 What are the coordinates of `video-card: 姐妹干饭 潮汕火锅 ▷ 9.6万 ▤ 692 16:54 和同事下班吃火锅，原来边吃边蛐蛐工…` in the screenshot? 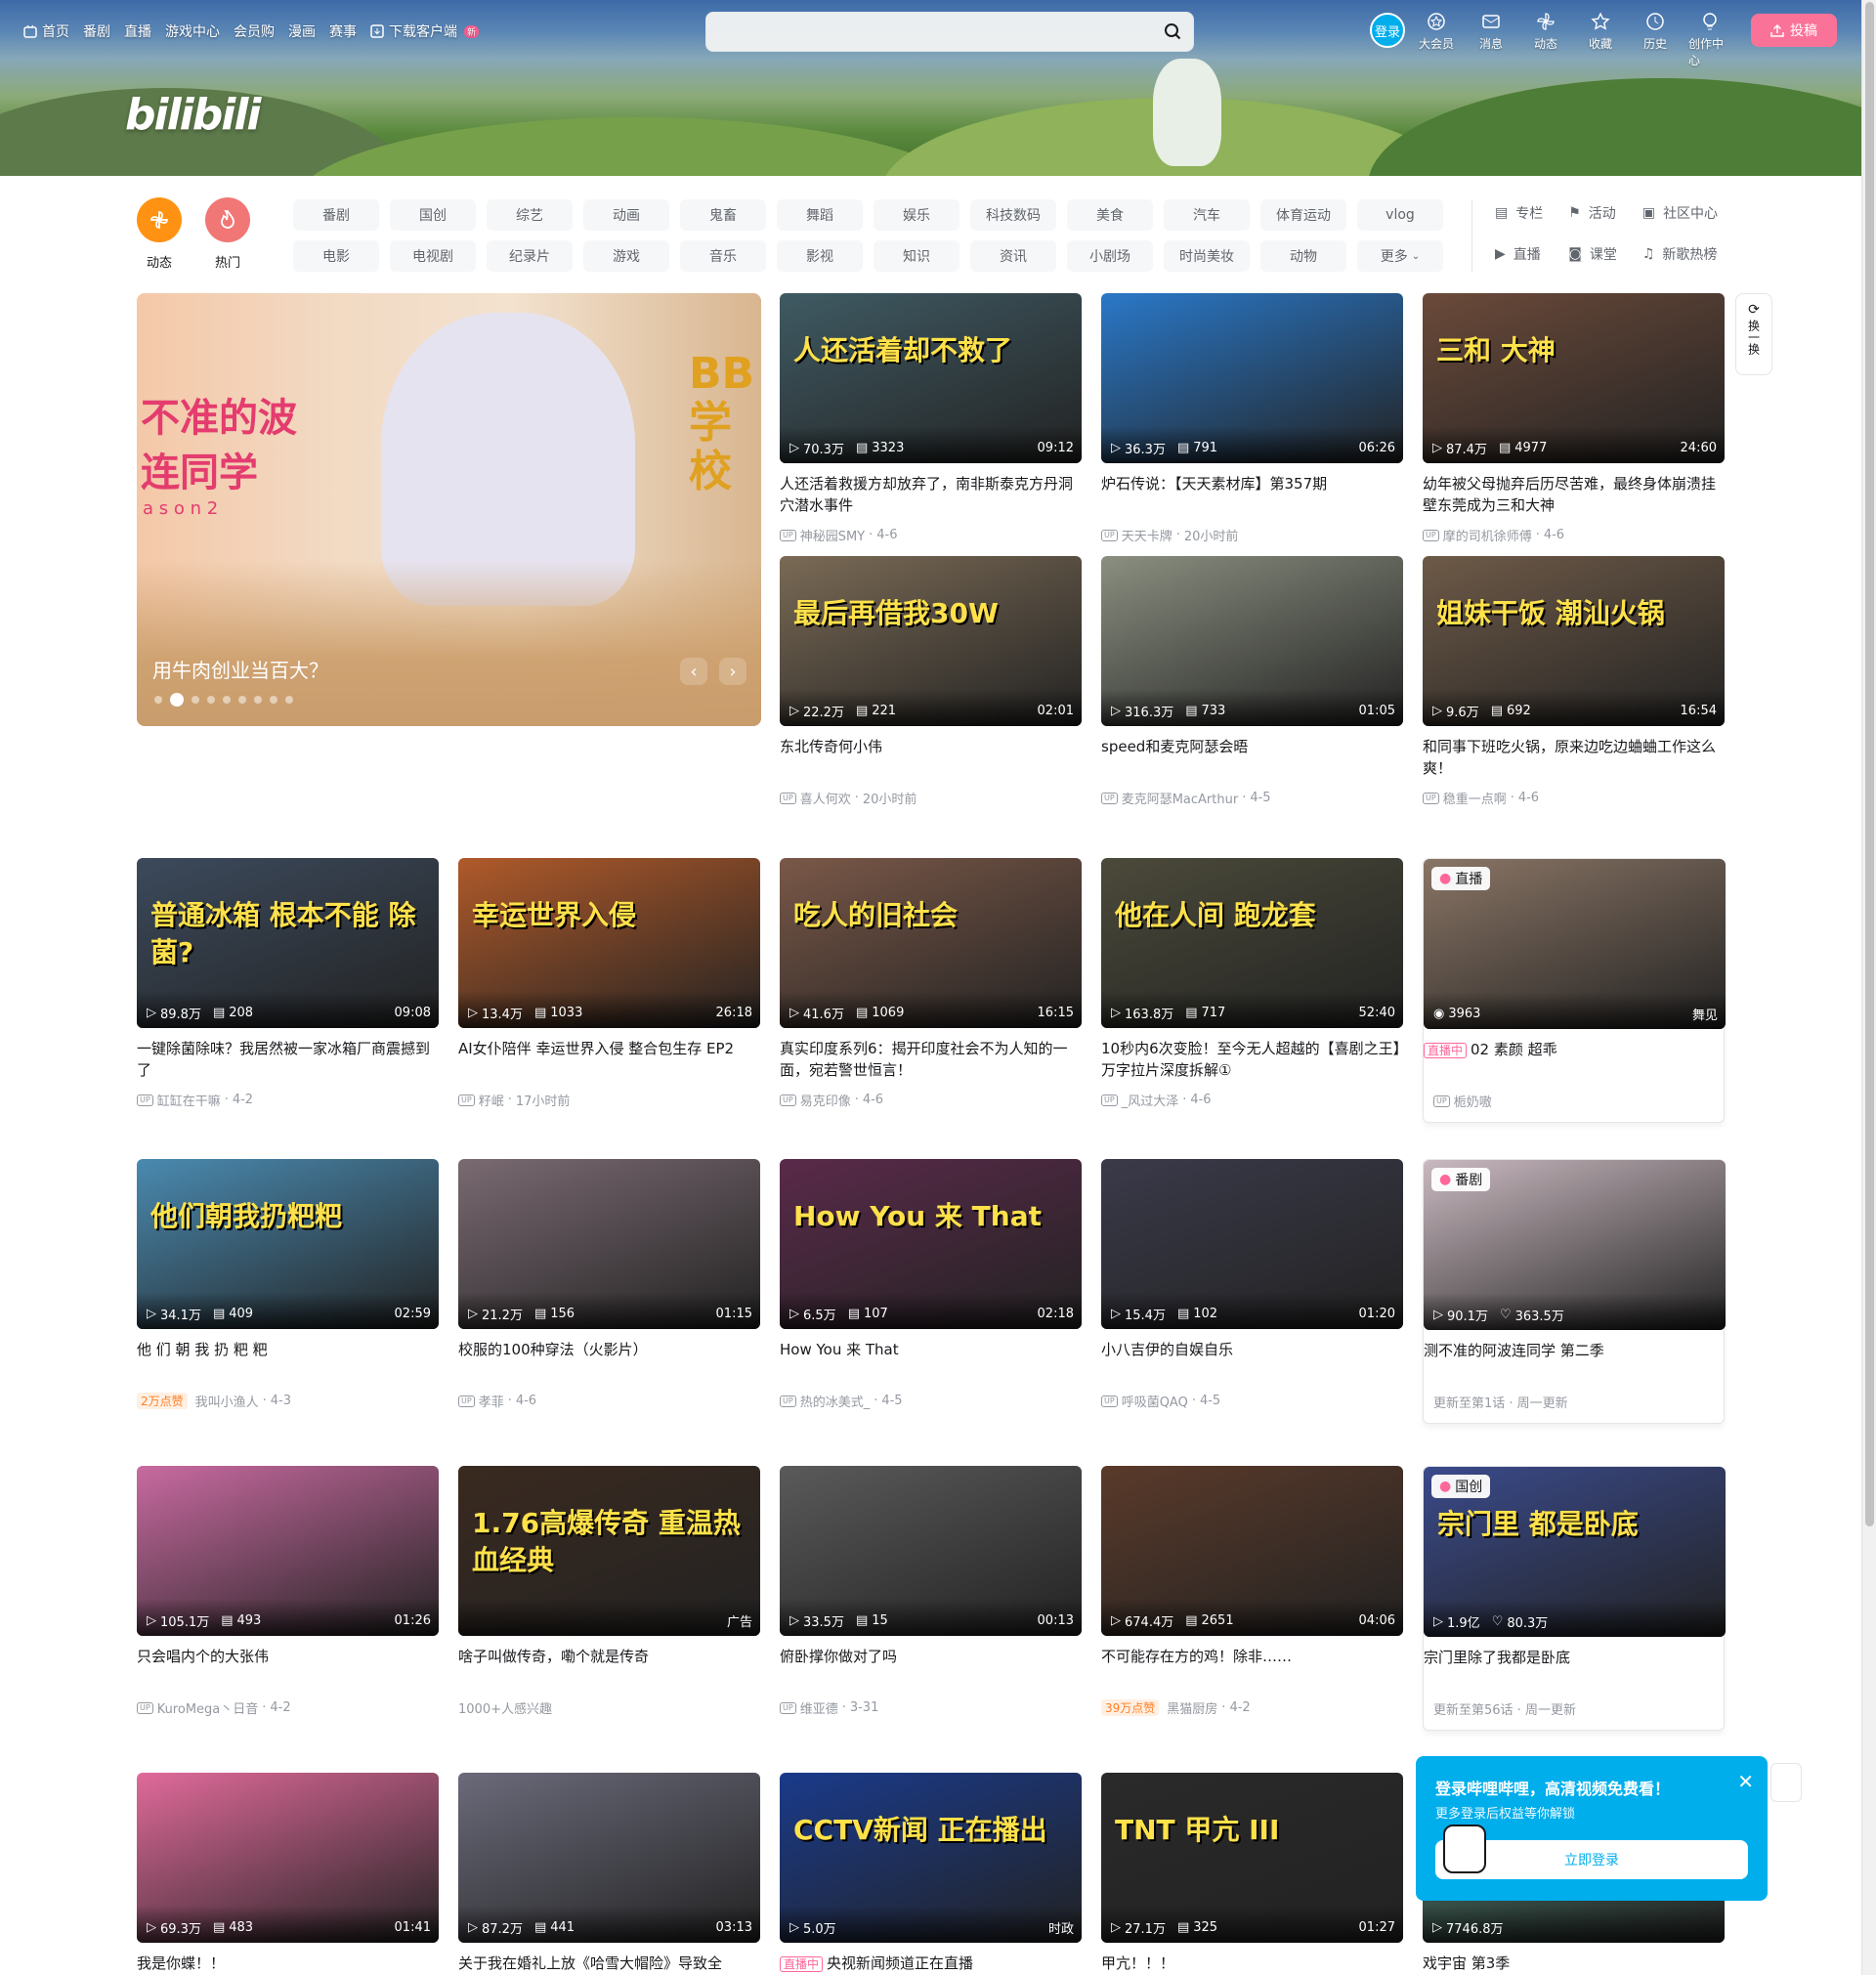 It's located at (1574, 682).